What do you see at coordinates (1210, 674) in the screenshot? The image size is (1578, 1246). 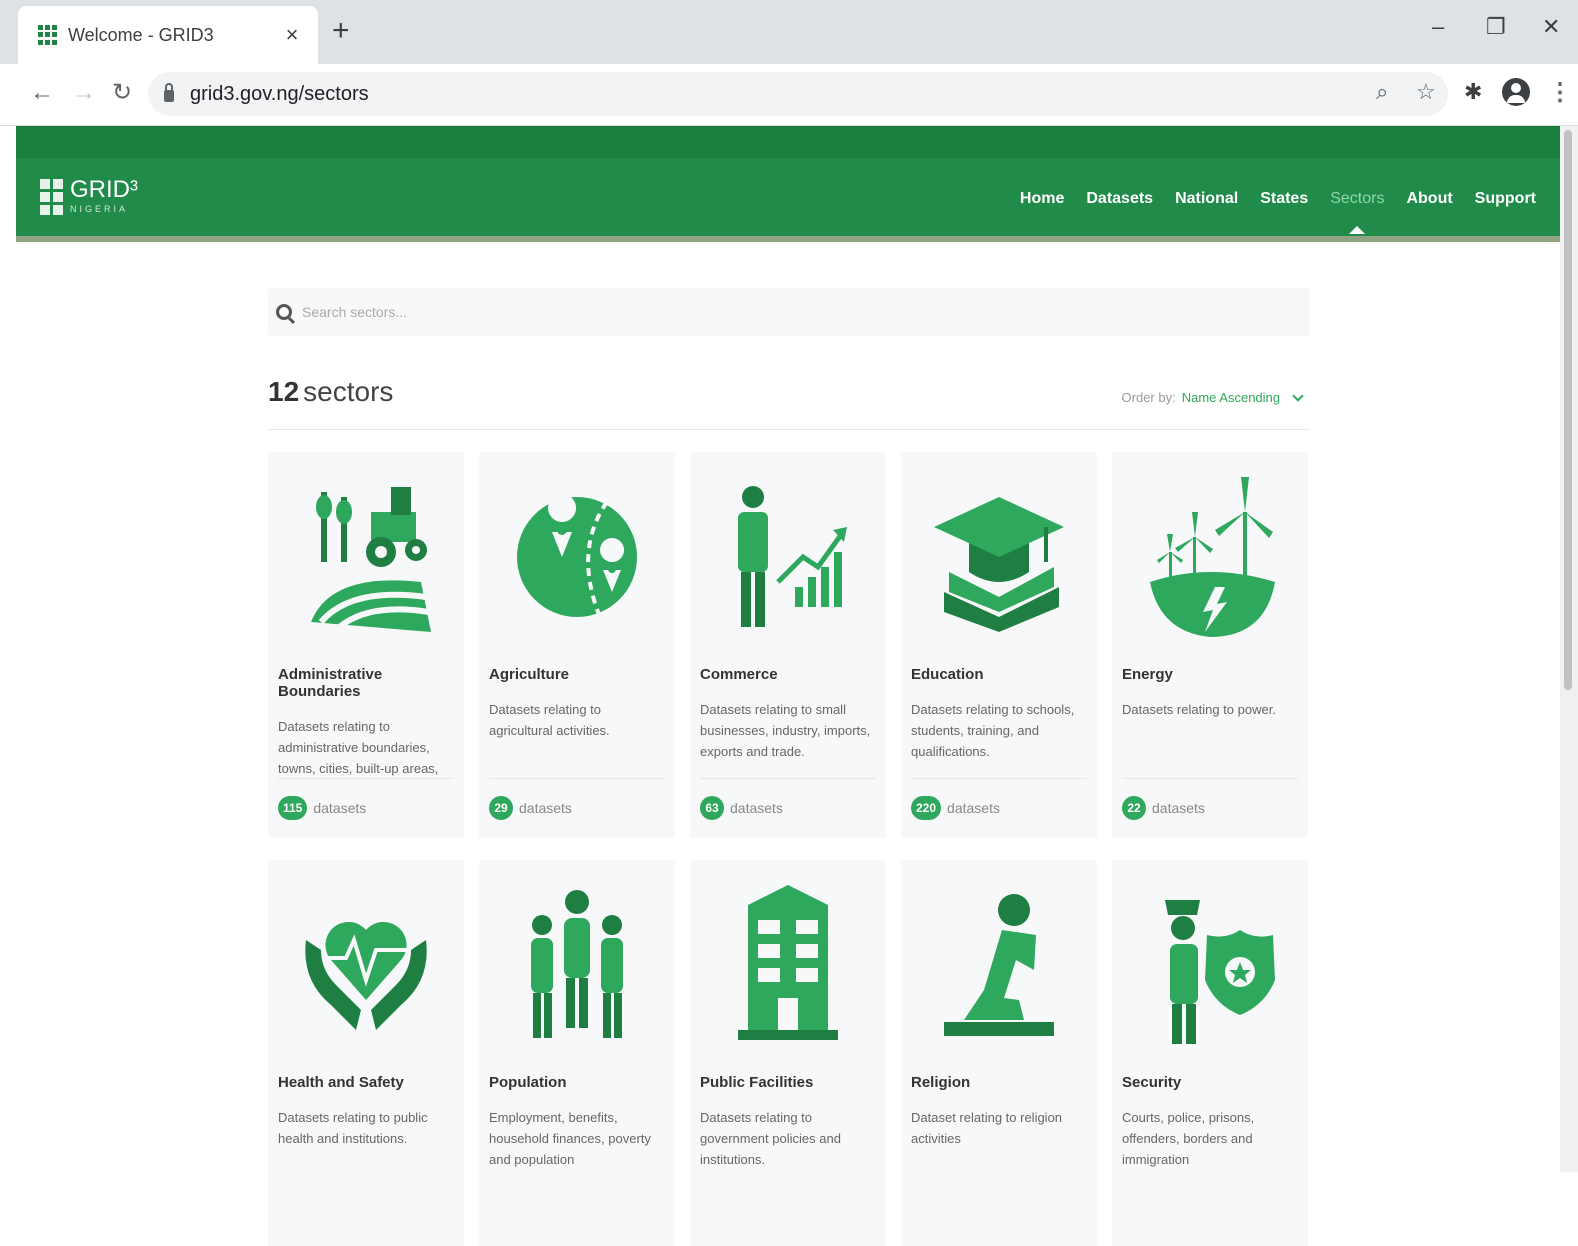 I see `sector-title: Energy` at bounding box center [1210, 674].